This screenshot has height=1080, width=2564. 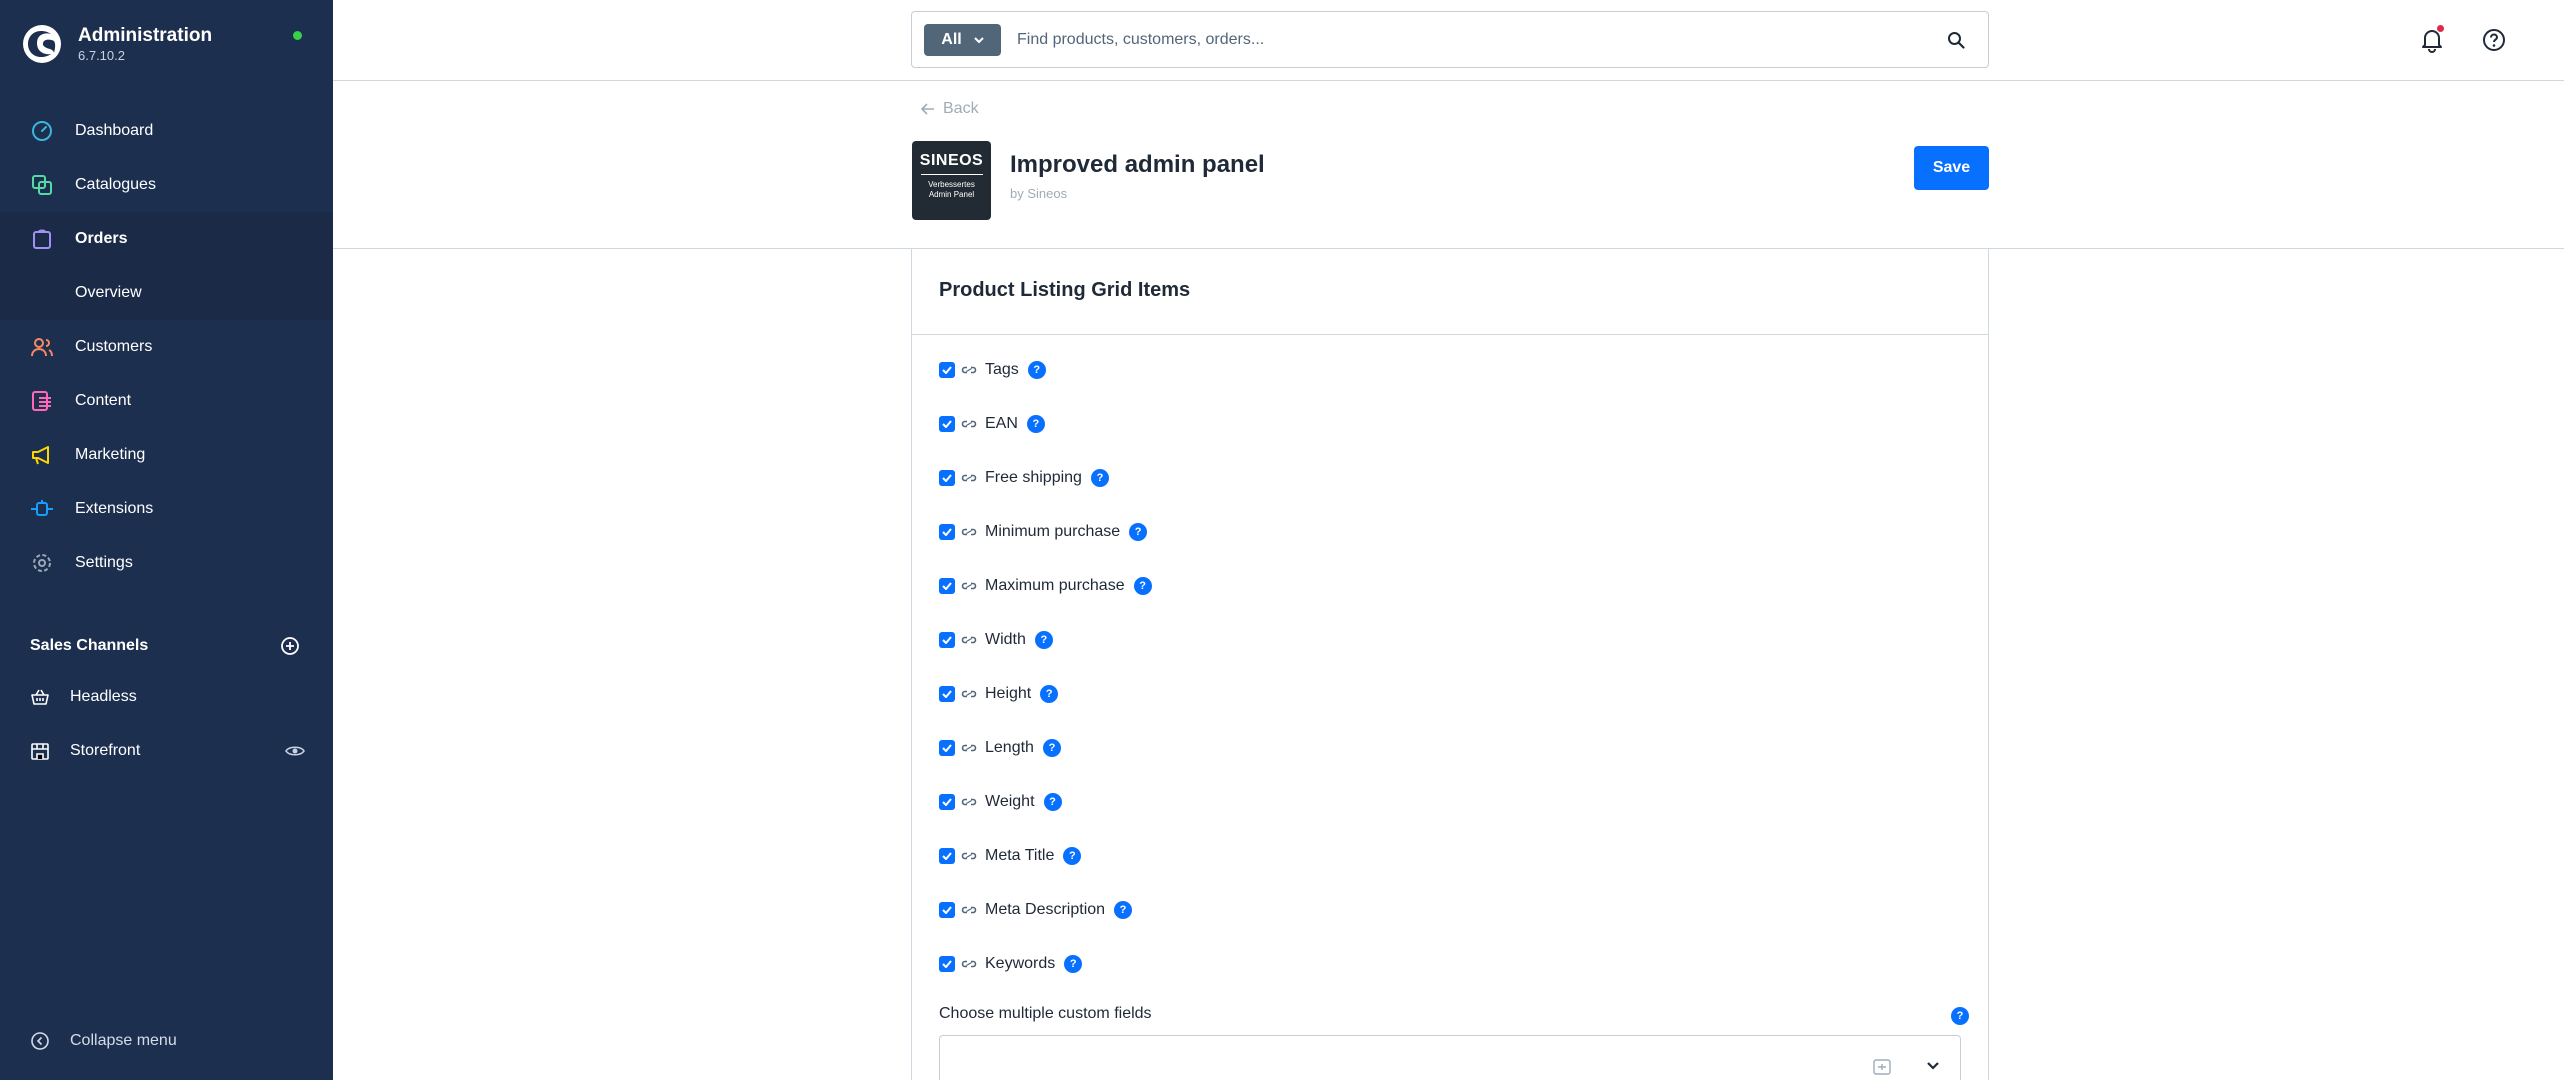 What do you see at coordinates (166, 563) in the screenshot?
I see `nav-item-settings: Settings` at bounding box center [166, 563].